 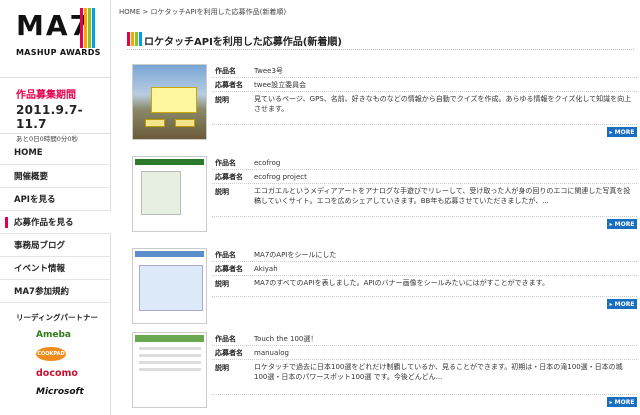 What do you see at coordinates (53, 335) in the screenshot?
I see `ameba-logo: Ameba` at bounding box center [53, 335].